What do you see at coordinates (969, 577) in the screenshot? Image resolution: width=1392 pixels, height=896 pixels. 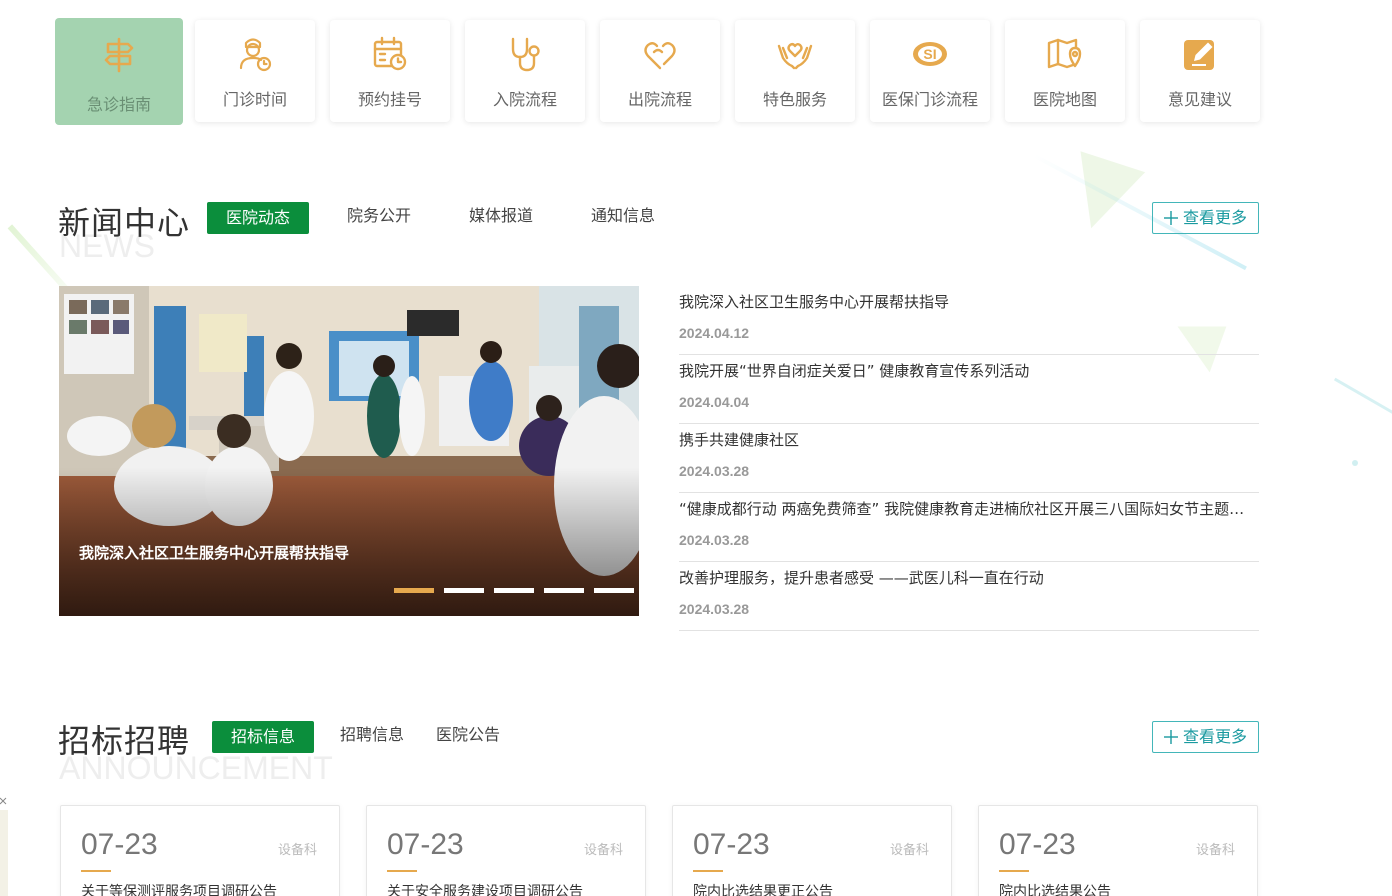 I see `news-item-title: 改善护理服务，提升患者感受 ——武医儿科一直在行动` at bounding box center [969, 577].